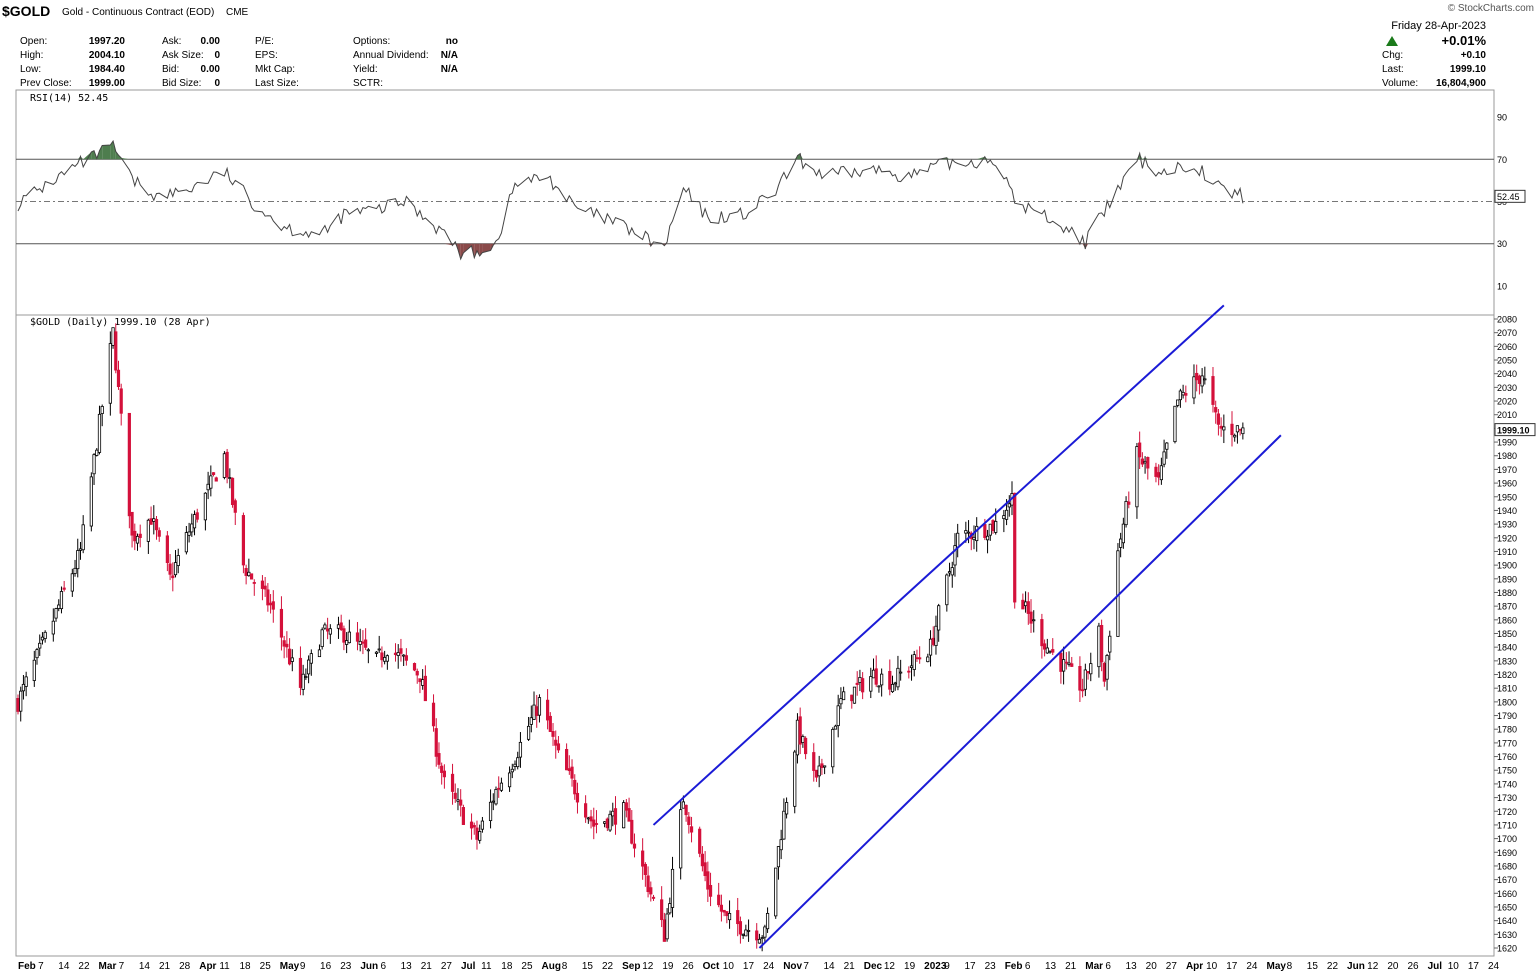 The width and height of the screenshot is (1536, 974). Describe the element at coordinates (275, 69) in the screenshot. I see `quote-label: Mkt Cap:` at that location.